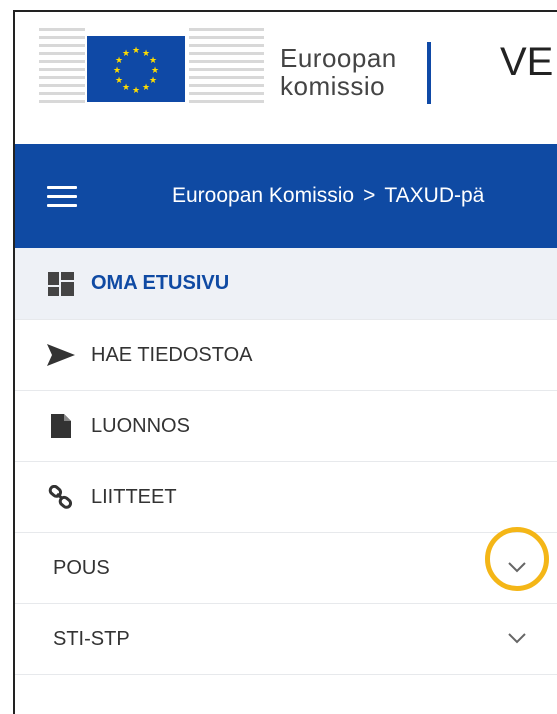 Image resolution: width=557 pixels, height=714 pixels. What do you see at coordinates (62, 197) in the screenshot?
I see `hamburger-menu-icon` at bounding box center [62, 197].